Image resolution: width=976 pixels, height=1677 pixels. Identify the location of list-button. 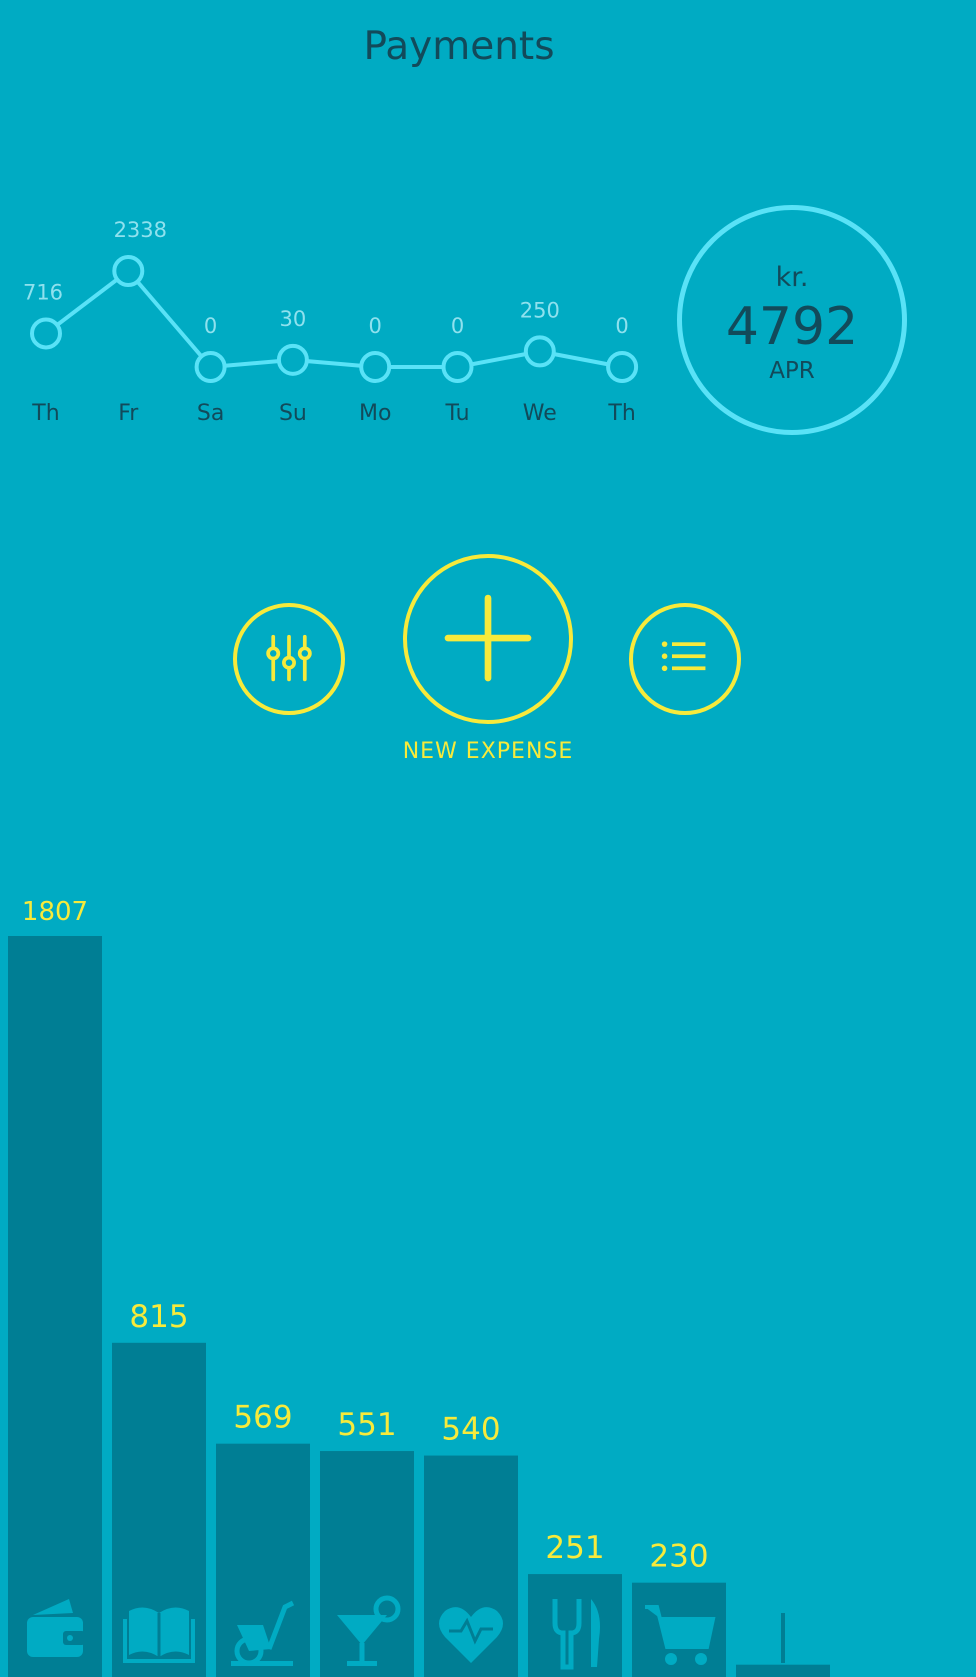
(685, 659).